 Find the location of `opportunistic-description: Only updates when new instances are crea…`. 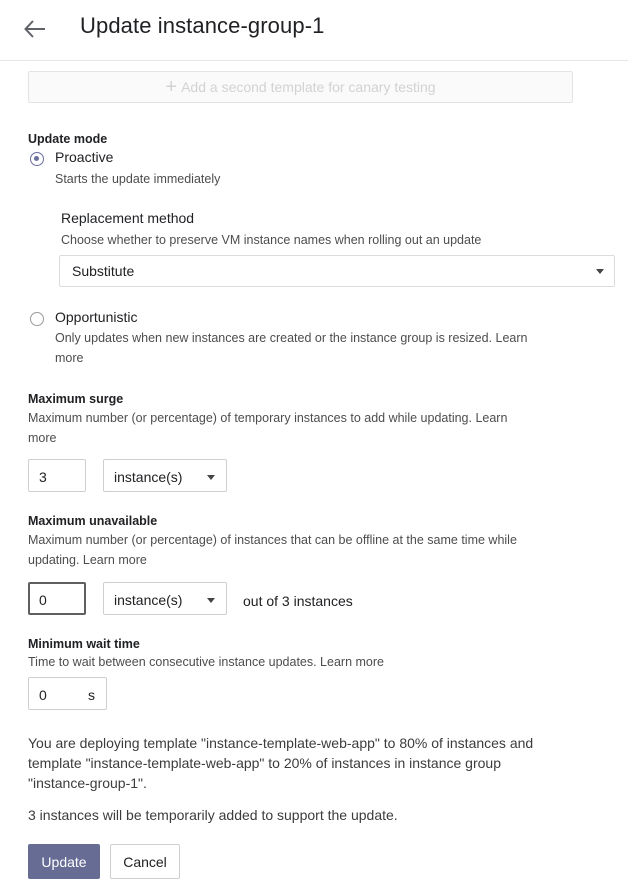

opportunistic-description: Only updates when new instances are crea… is located at coordinates (291, 338).